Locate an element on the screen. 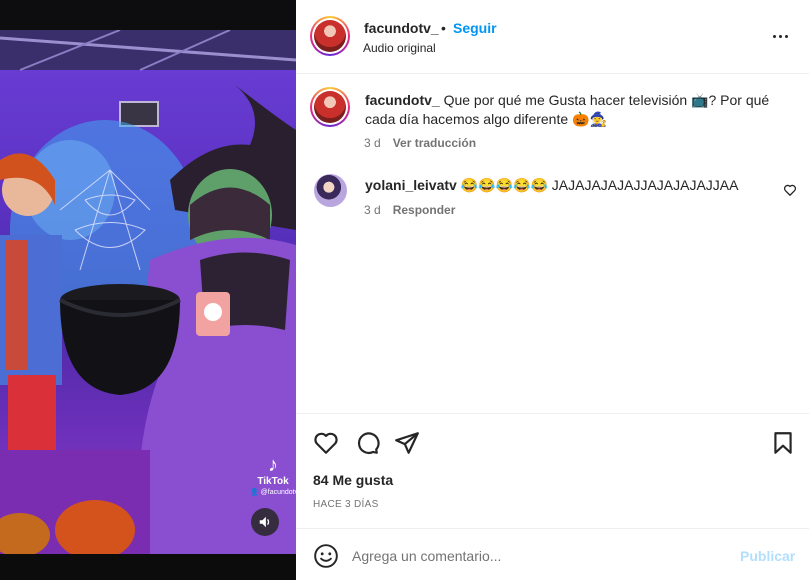 This screenshot has height=580, width=809. comment-like-icon is located at coordinates (790, 190).